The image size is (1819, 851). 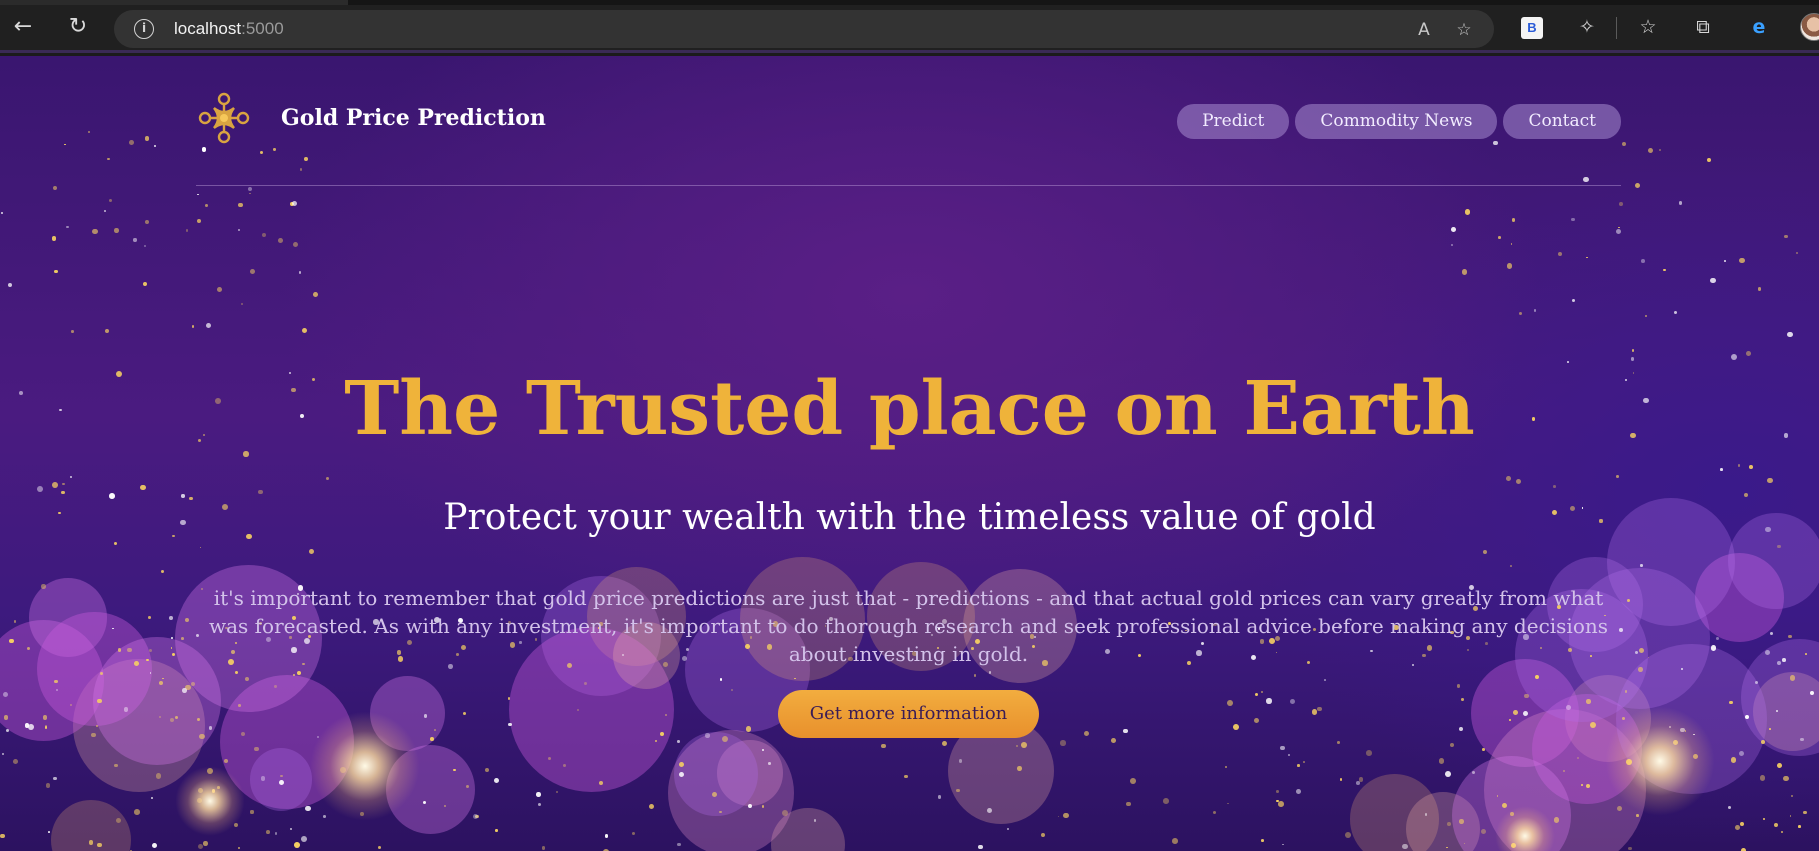 What do you see at coordinates (224, 118) in the screenshot?
I see `gold-logo-icon` at bounding box center [224, 118].